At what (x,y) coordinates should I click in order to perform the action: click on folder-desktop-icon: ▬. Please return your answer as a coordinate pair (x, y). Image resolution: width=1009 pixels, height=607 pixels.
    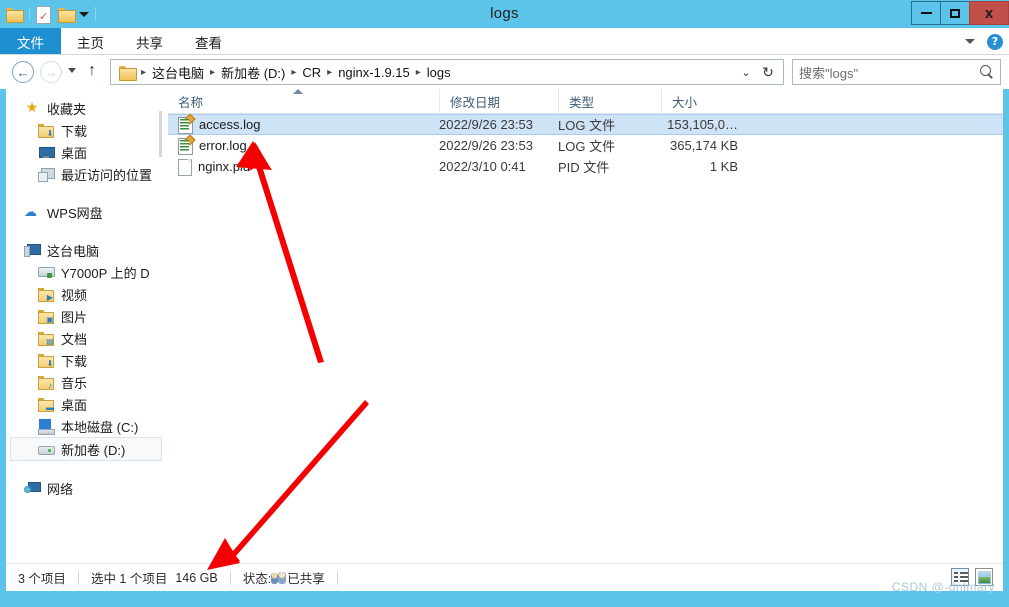
    Looking at the image, I should click on (46, 404).